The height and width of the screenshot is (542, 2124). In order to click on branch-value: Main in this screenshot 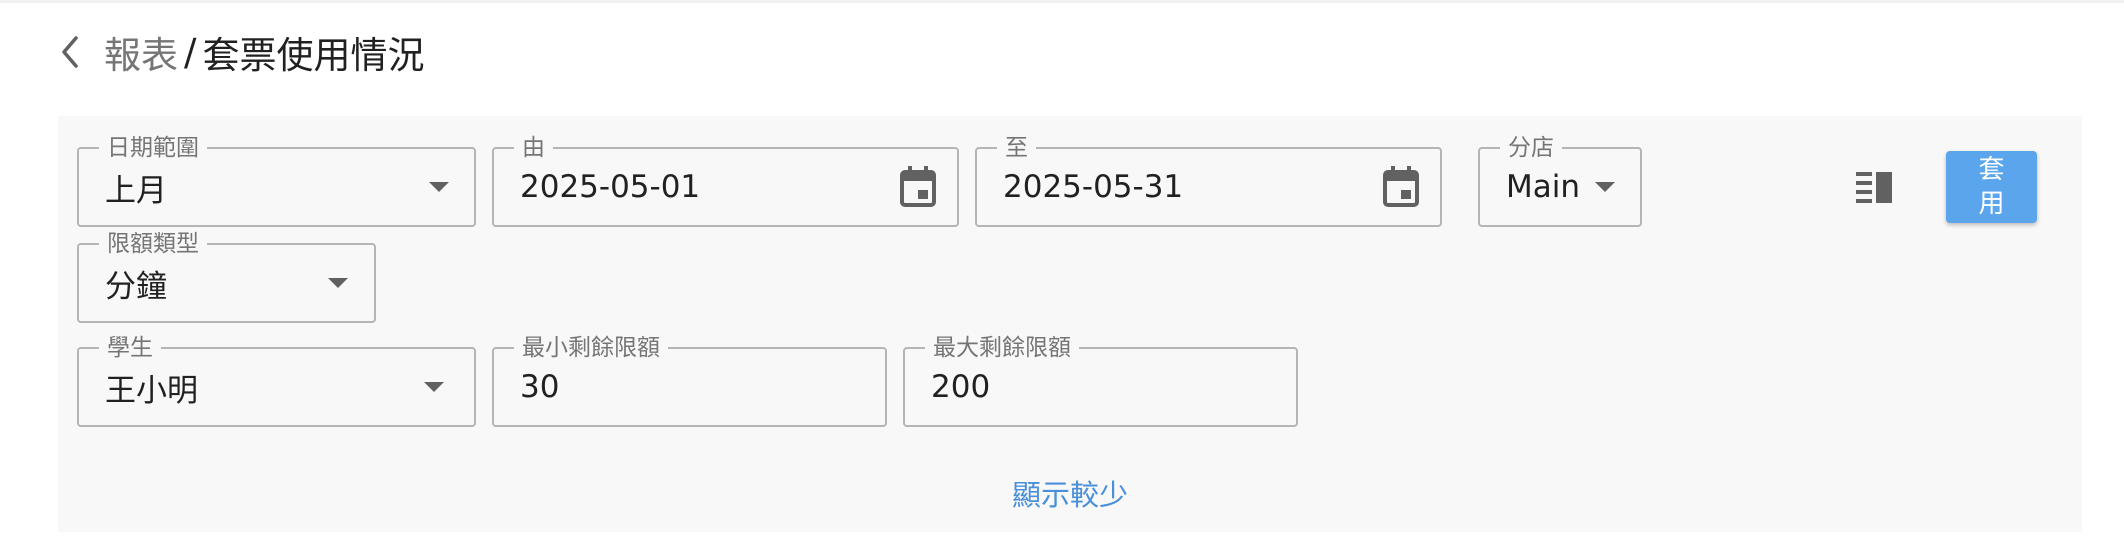, I will do `click(1543, 187)`.